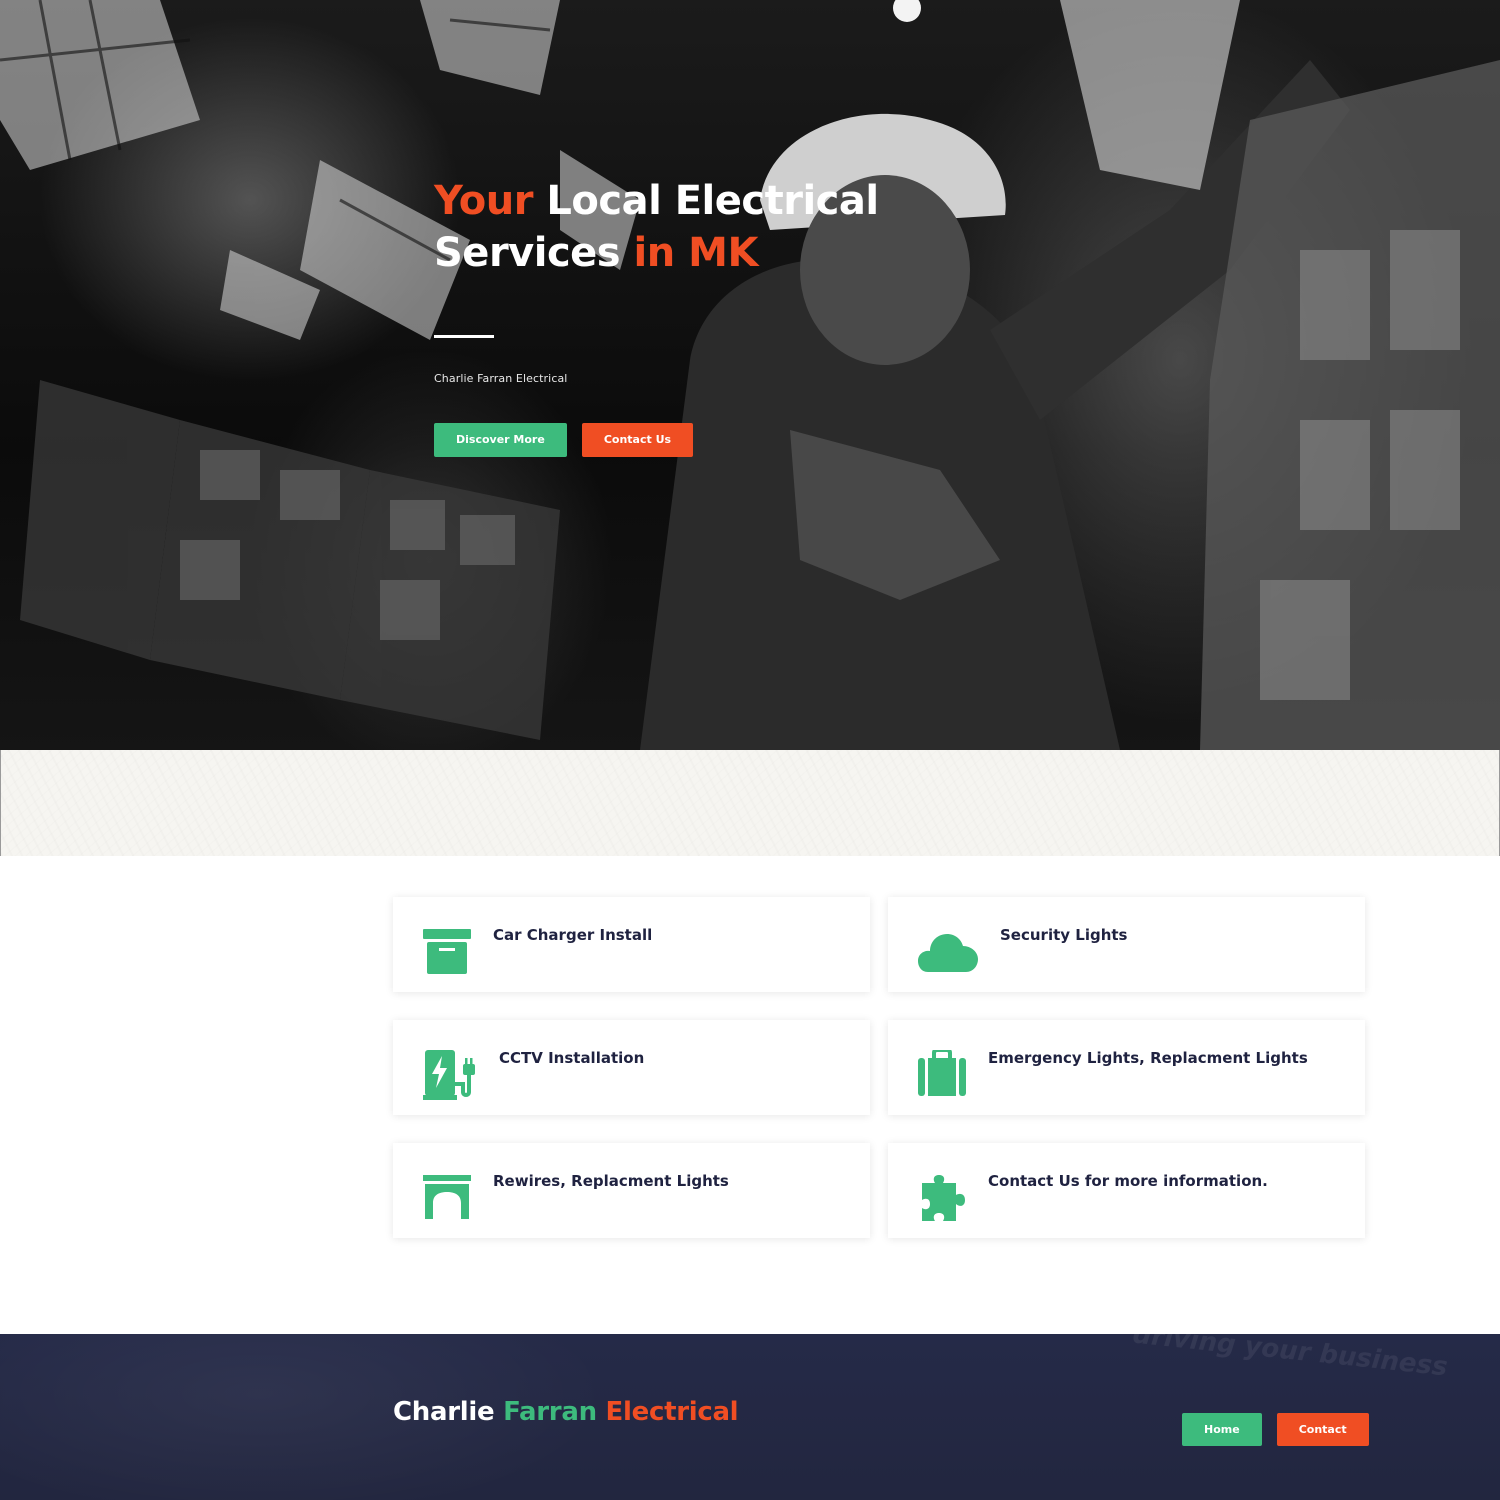 Image resolution: width=1500 pixels, height=1500 pixels. Describe the element at coordinates (637, 440) in the screenshot. I see `contact-us-button: Contact Us` at that location.